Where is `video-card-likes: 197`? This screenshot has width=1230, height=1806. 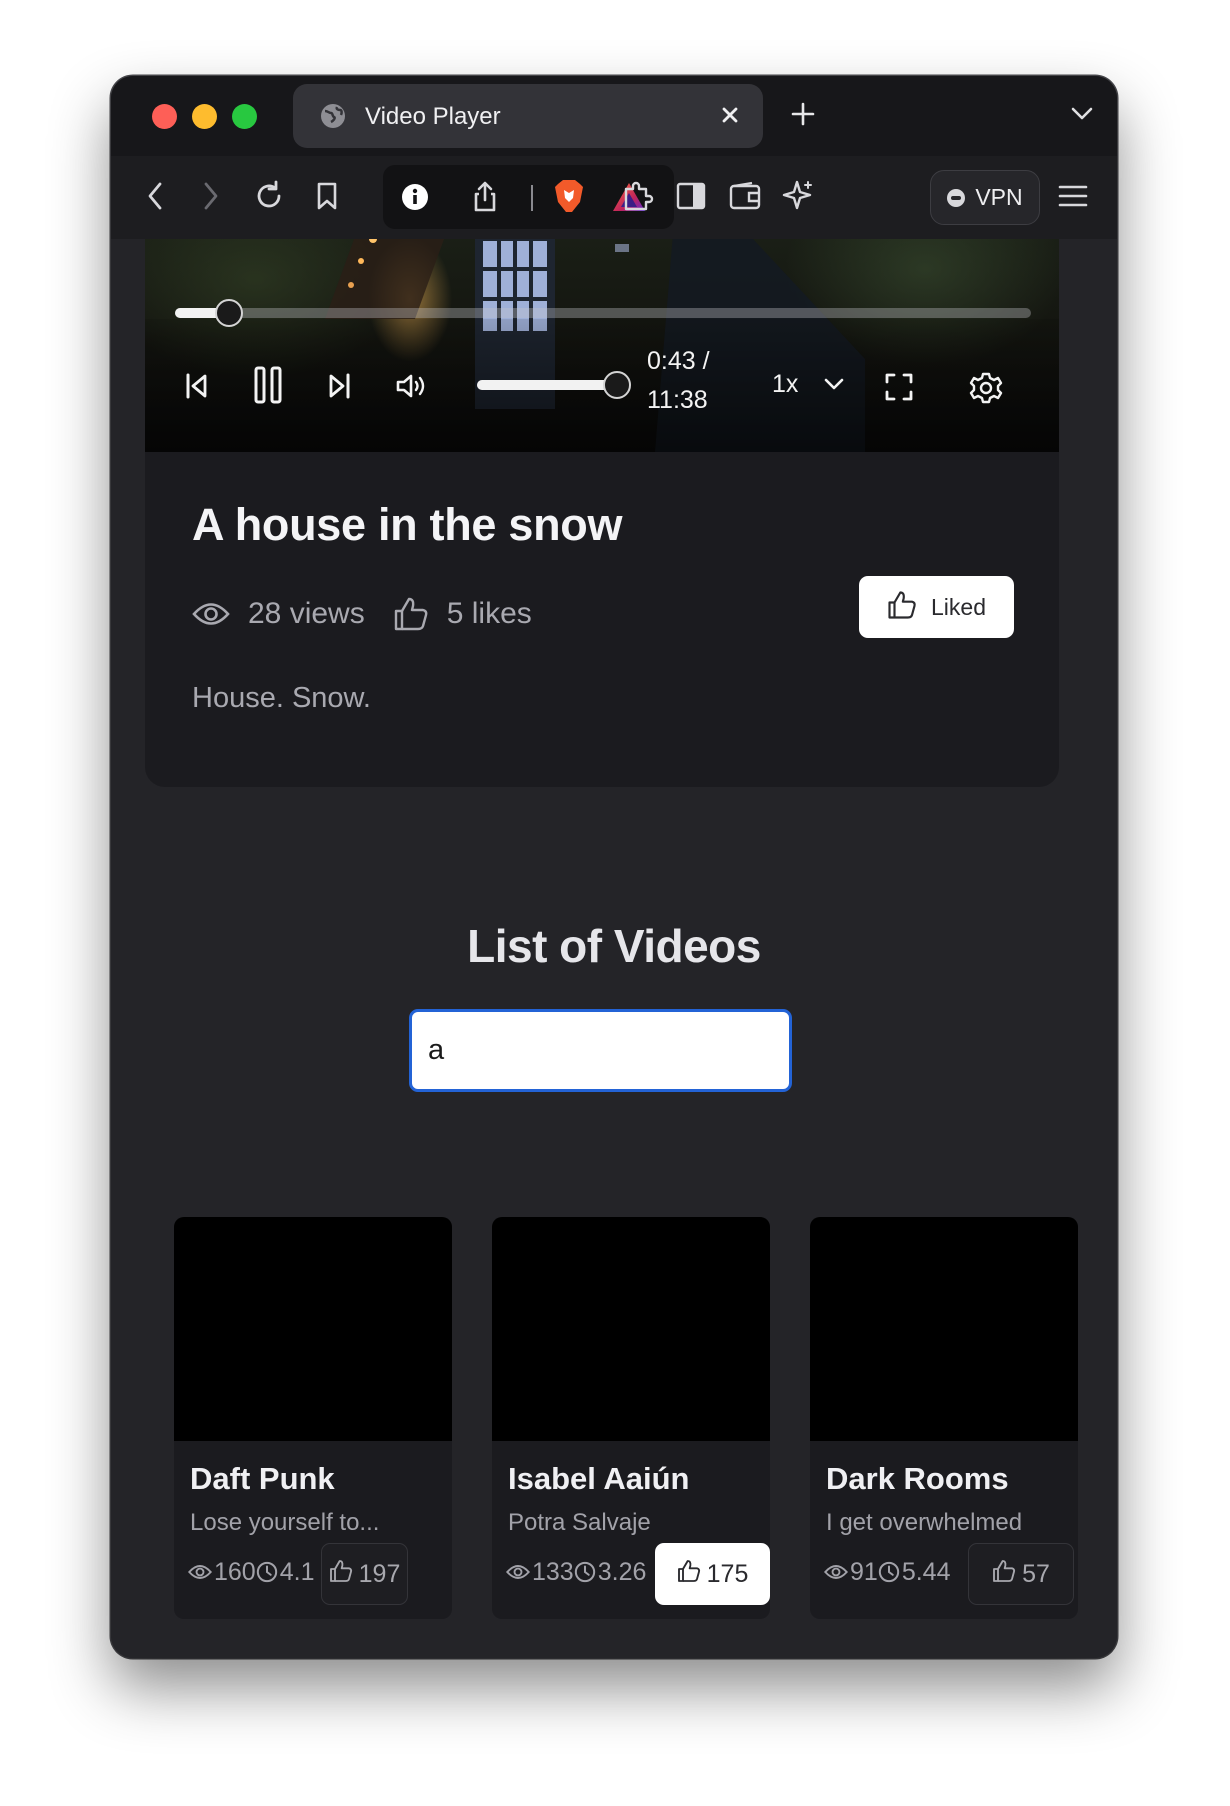 video-card-likes: 197 is located at coordinates (379, 1573).